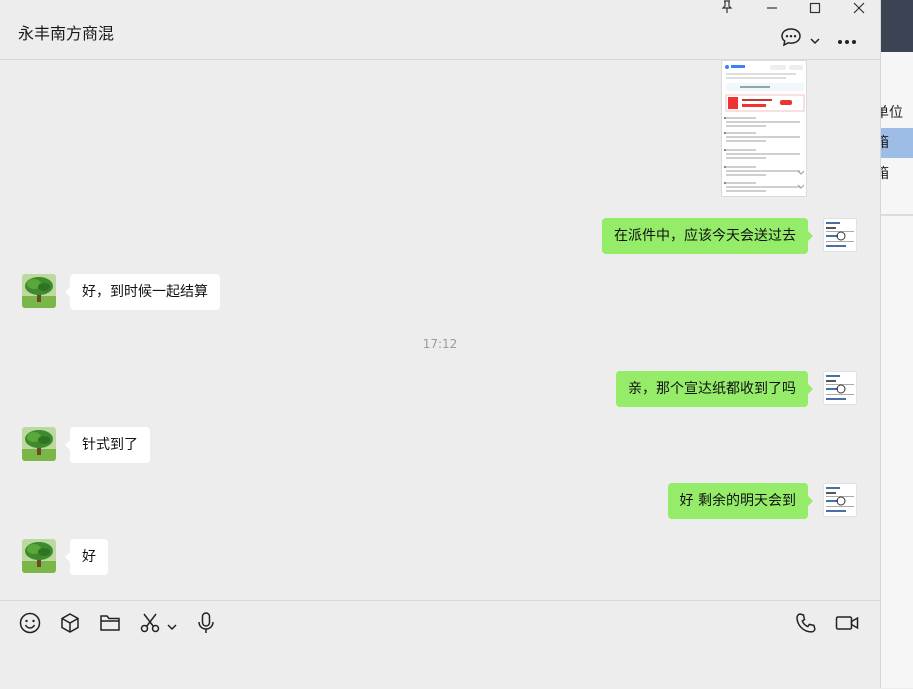 This screenshot has width=913, height=689. I want to click on background-window-header, so click(897, 26).